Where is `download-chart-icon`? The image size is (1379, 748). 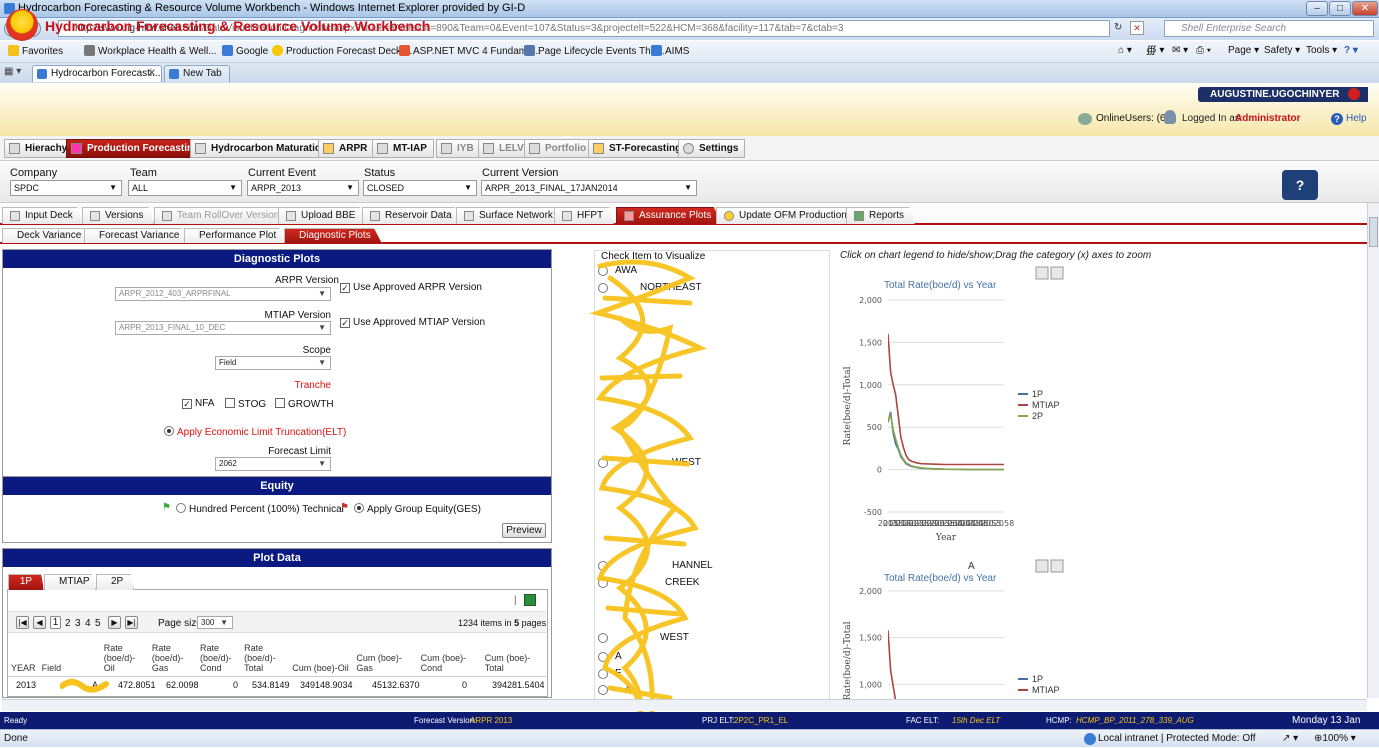
download-chart-icon is located at coordinates (1057, 566).